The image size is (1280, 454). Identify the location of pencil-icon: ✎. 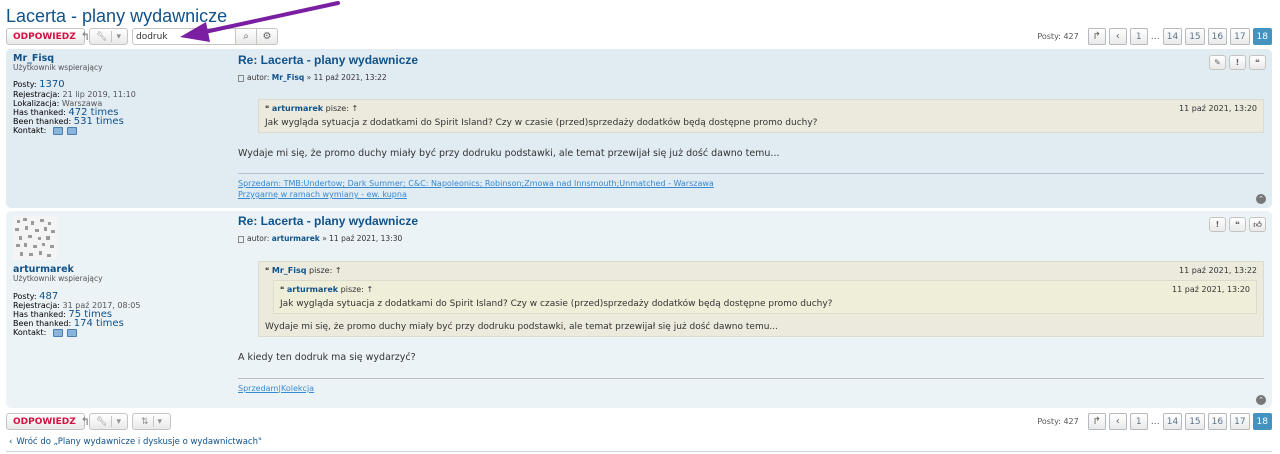
(1217, 62).